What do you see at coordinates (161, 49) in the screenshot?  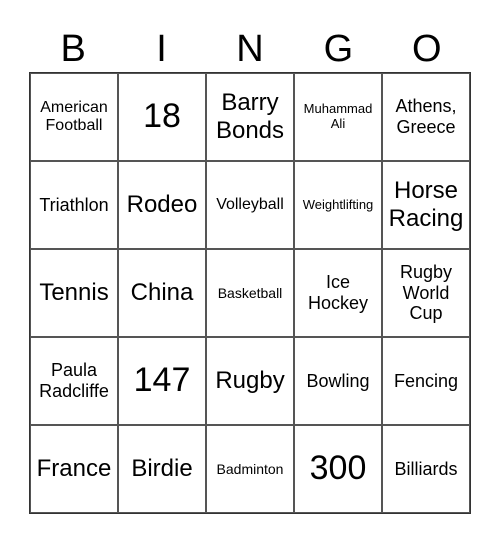 I see `header-letter-i: I` at bounding box center [161, 49].